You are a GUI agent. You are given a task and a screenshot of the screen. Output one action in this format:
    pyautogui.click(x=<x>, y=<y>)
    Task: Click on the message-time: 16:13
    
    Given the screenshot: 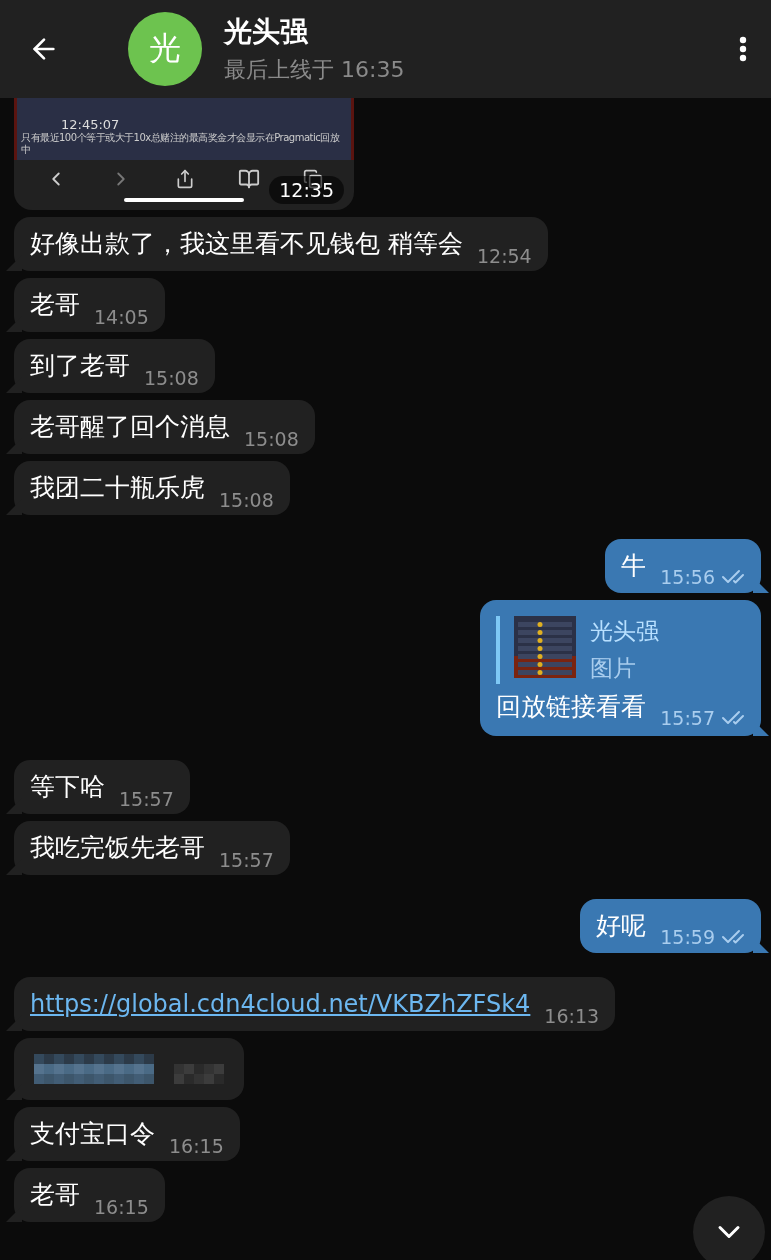 What is the action you would take?
    pyautogui.click(x=572, y=1016)
    